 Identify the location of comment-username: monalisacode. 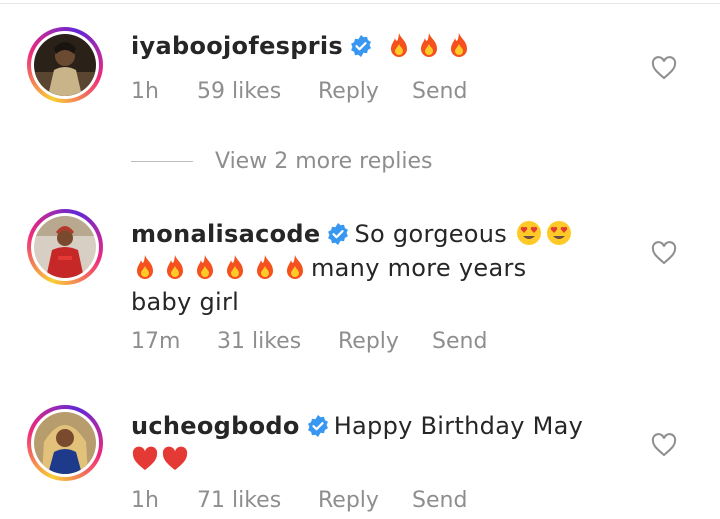
(225, 234).